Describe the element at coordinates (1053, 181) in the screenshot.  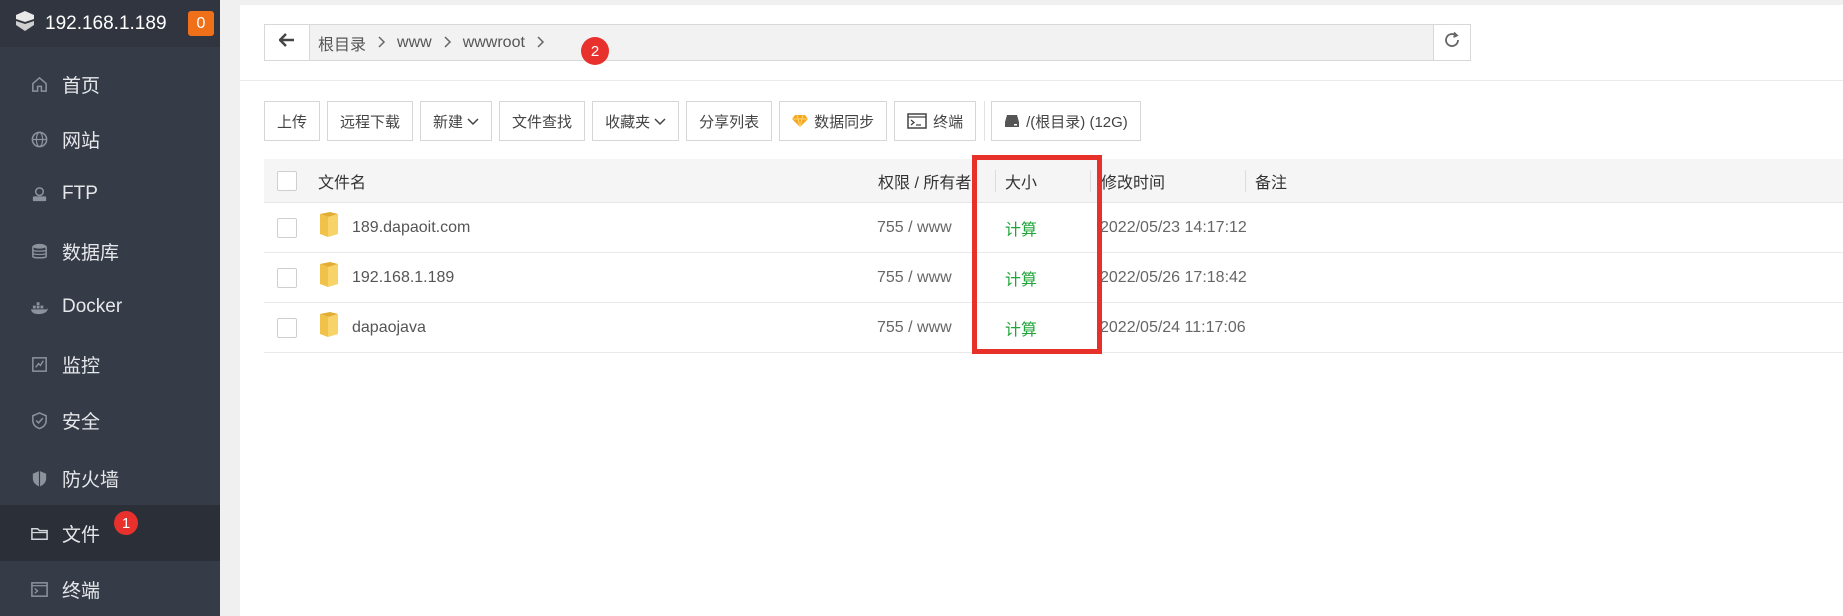
I see `table-header: 文件名 权限 / 所有者 大小 修改时间 备注` at that location.